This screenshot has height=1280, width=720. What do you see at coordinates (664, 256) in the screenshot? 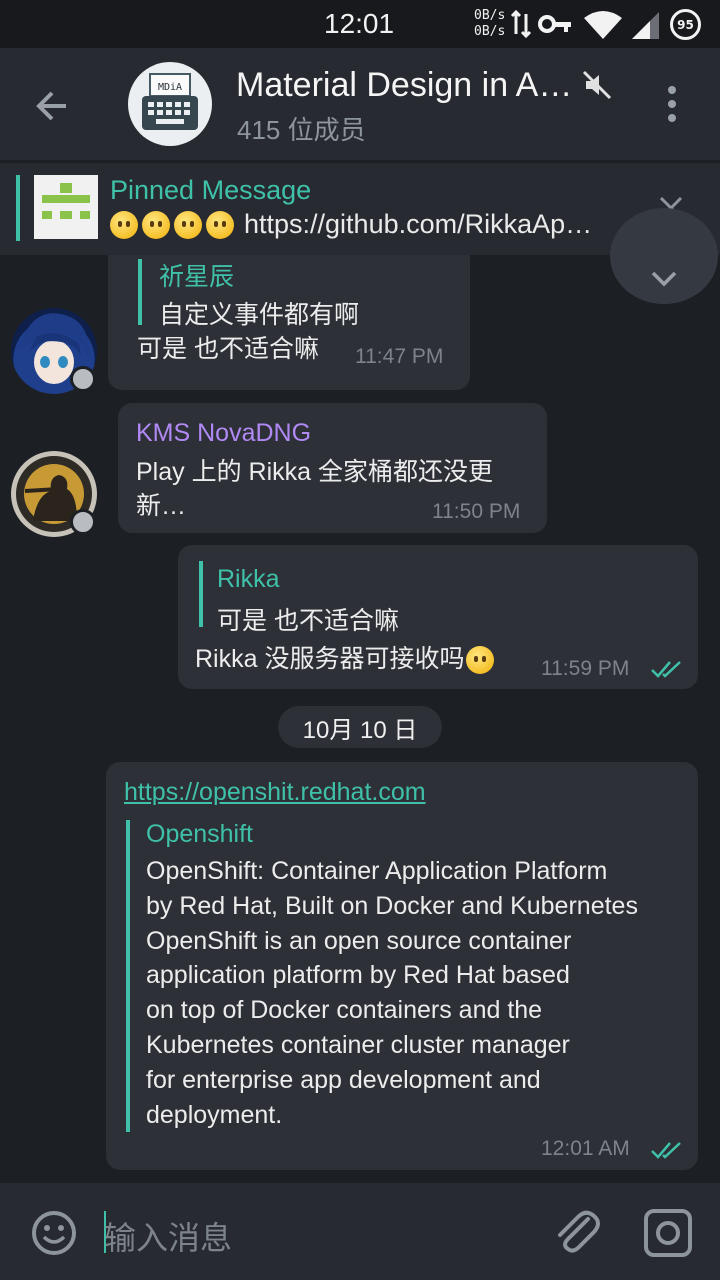
I see `scroll-to-bottom-button` at bounding box center [664, 256].